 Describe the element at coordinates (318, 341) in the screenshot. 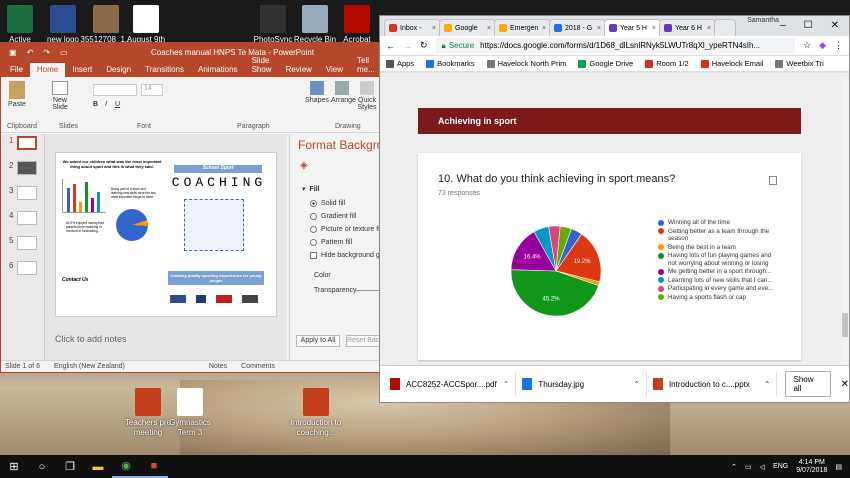

I see `apply-to-all-button: Apply to All` at that location.